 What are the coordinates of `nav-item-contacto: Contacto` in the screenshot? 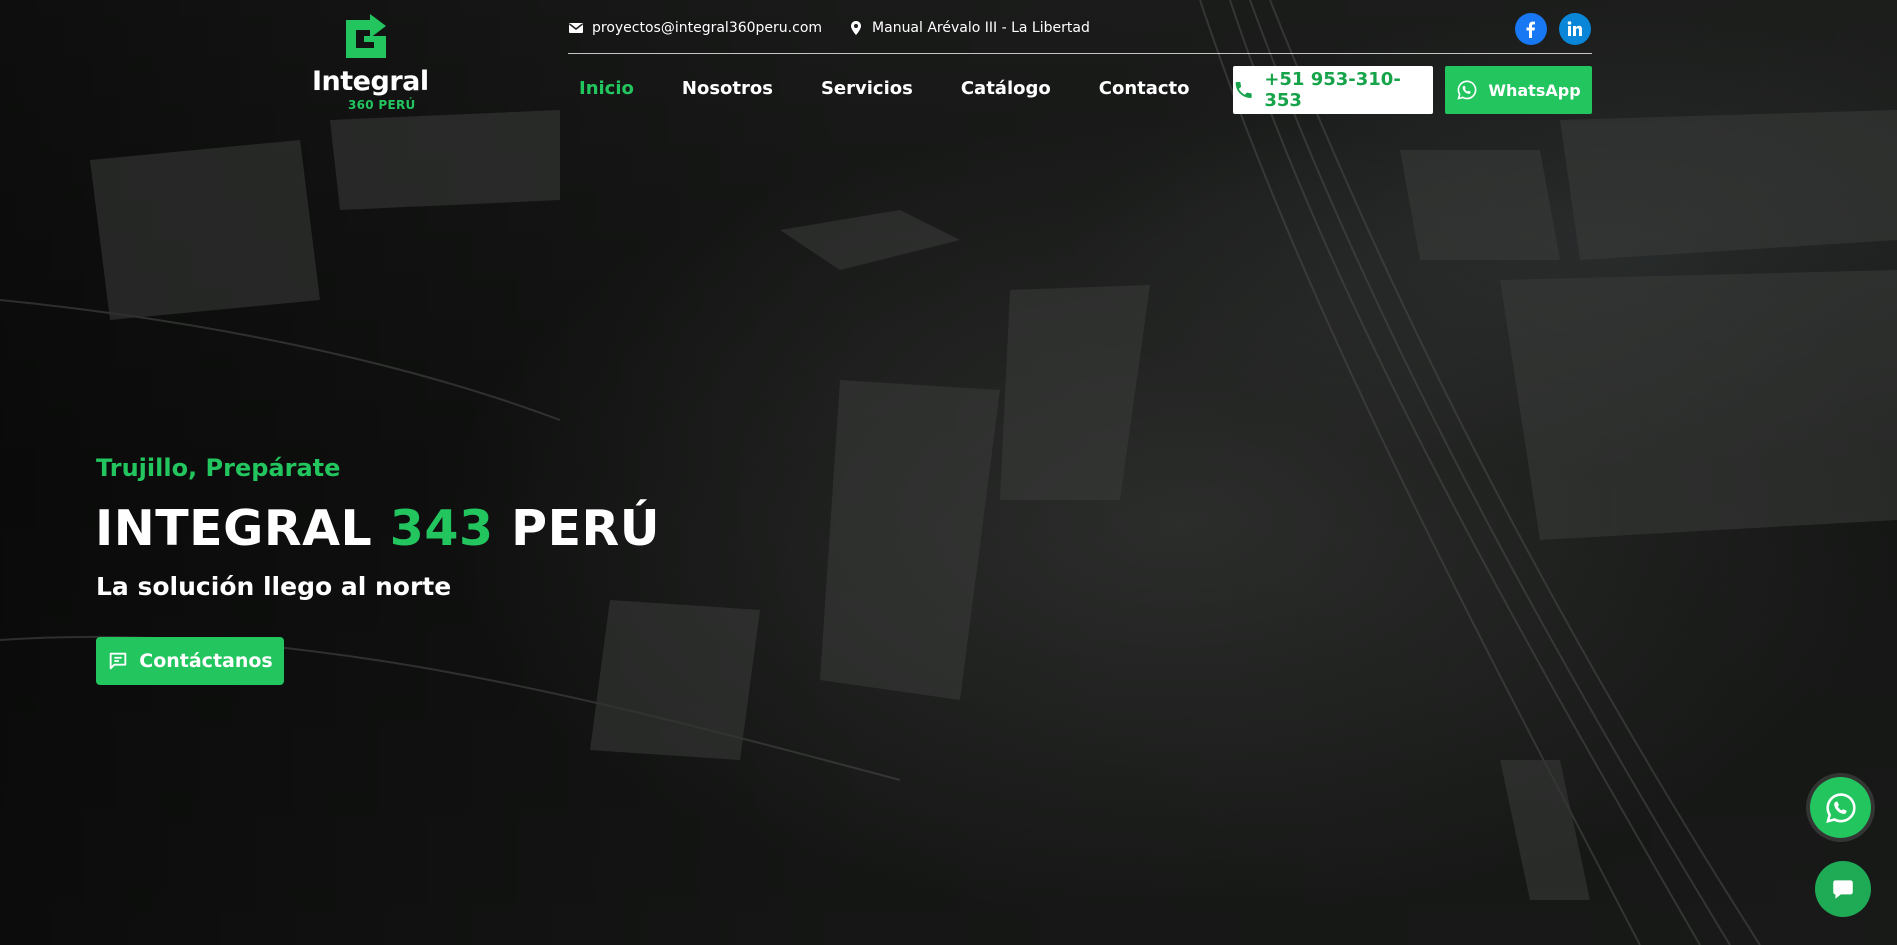 It's located at (1144, 88).